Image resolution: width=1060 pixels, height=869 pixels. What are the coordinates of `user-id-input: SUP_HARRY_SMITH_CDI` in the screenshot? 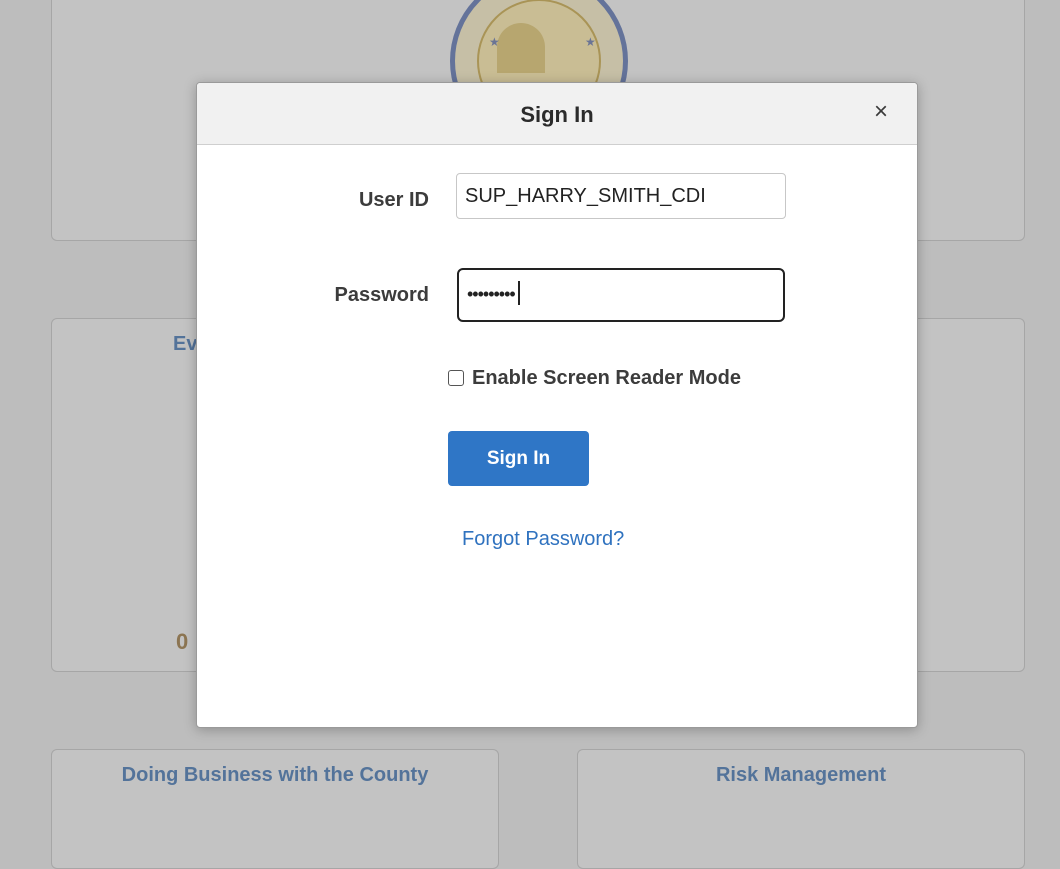 It's located at (621, 196).